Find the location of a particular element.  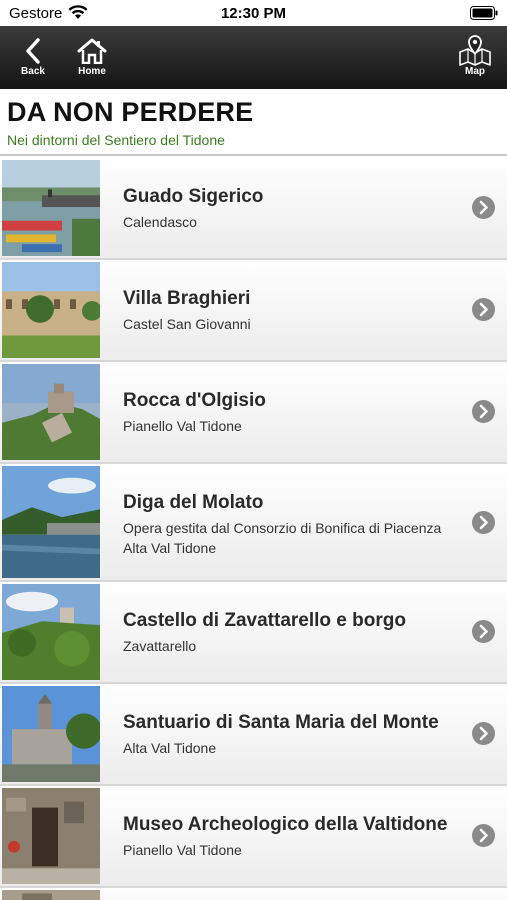

place-title: Santuario di Santa Maria del Monte is located at coordinates (281, 722).